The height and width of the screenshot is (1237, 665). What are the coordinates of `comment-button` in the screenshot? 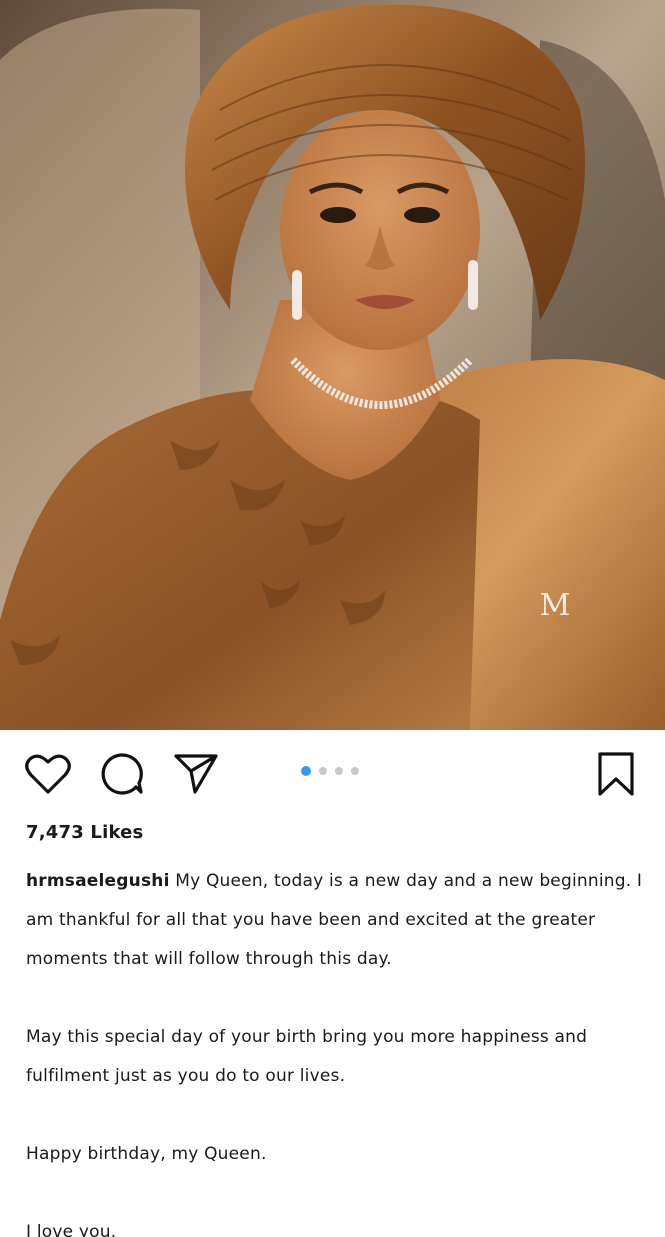 It's located at (122, 774).